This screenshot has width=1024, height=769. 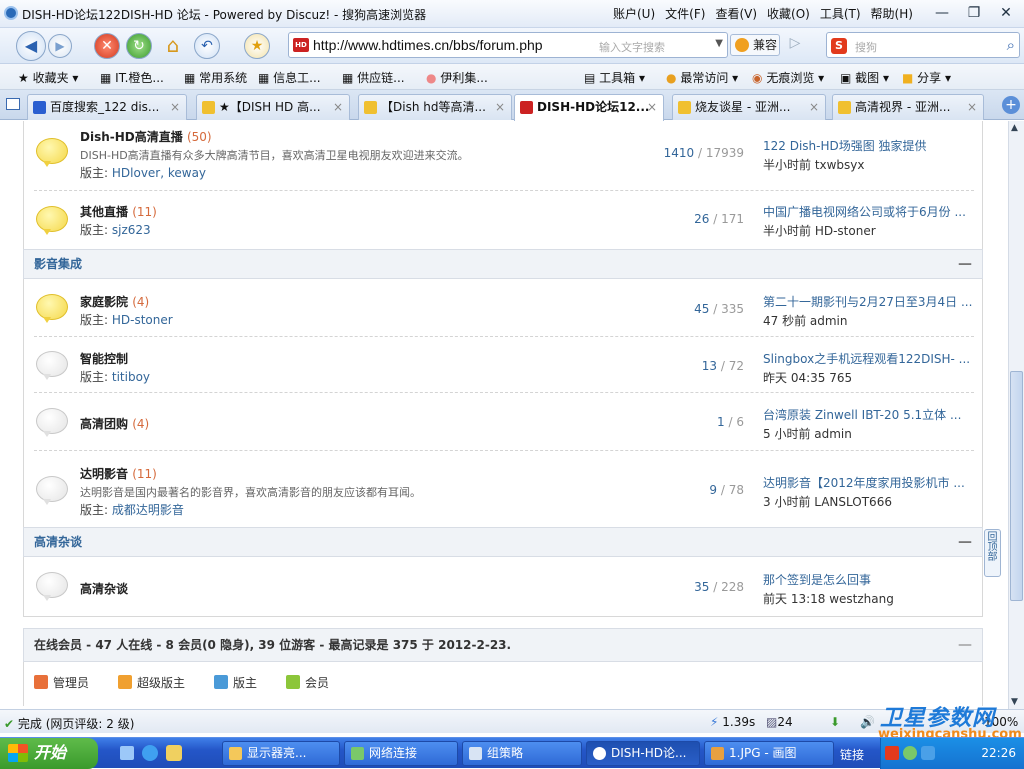 I want to click on tray-sogou-icon, so click(x=892, y=753).